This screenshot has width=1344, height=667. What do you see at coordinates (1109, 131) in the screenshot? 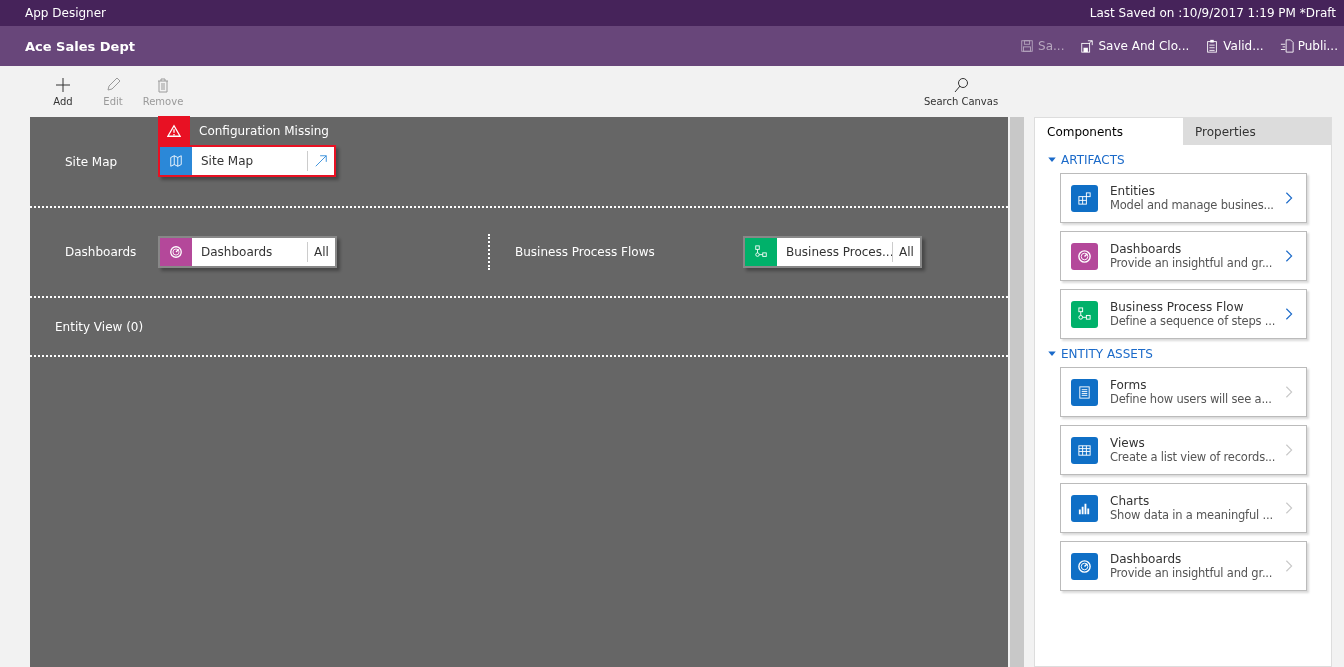
I see `panel-tab: Components` at bounding box center [1109, 131].